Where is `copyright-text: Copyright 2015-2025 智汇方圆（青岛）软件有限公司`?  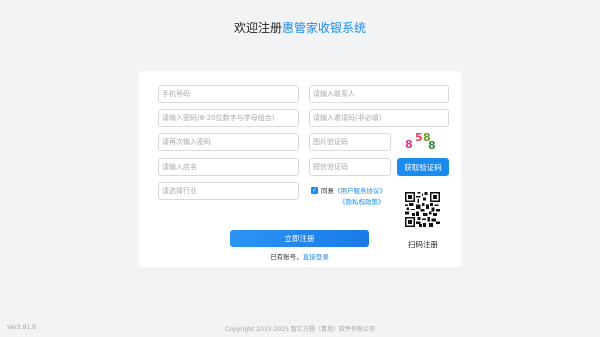 copyright-text: Copyright 2015-2025 智汇方圆（青岛）软件有限公司 is located at coordinates (300, 329).